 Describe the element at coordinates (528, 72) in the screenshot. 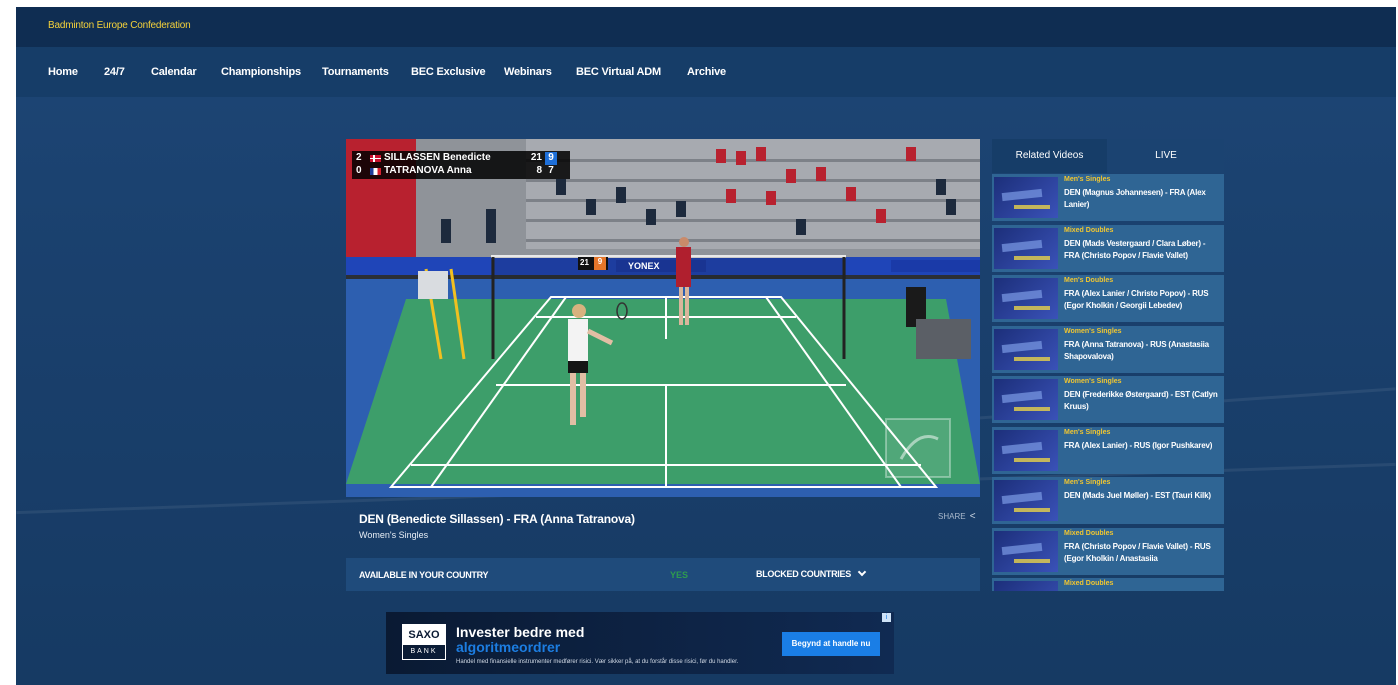

I see `nav-item-webinars: Webinars` at that location.